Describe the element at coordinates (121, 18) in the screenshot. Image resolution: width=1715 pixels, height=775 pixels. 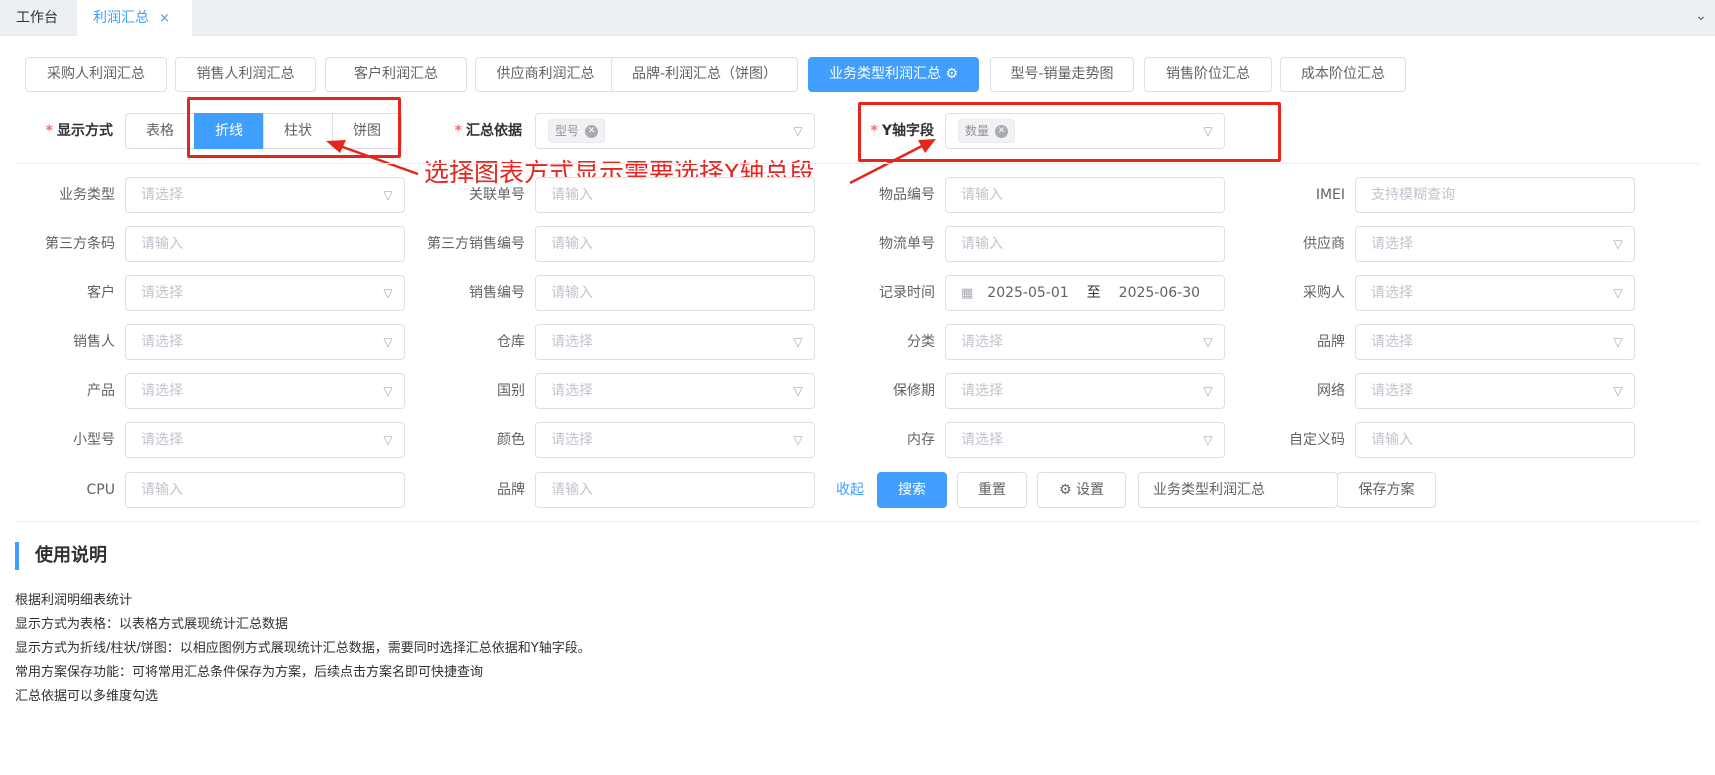
I see `tab-label: 利润汇总` at that location.